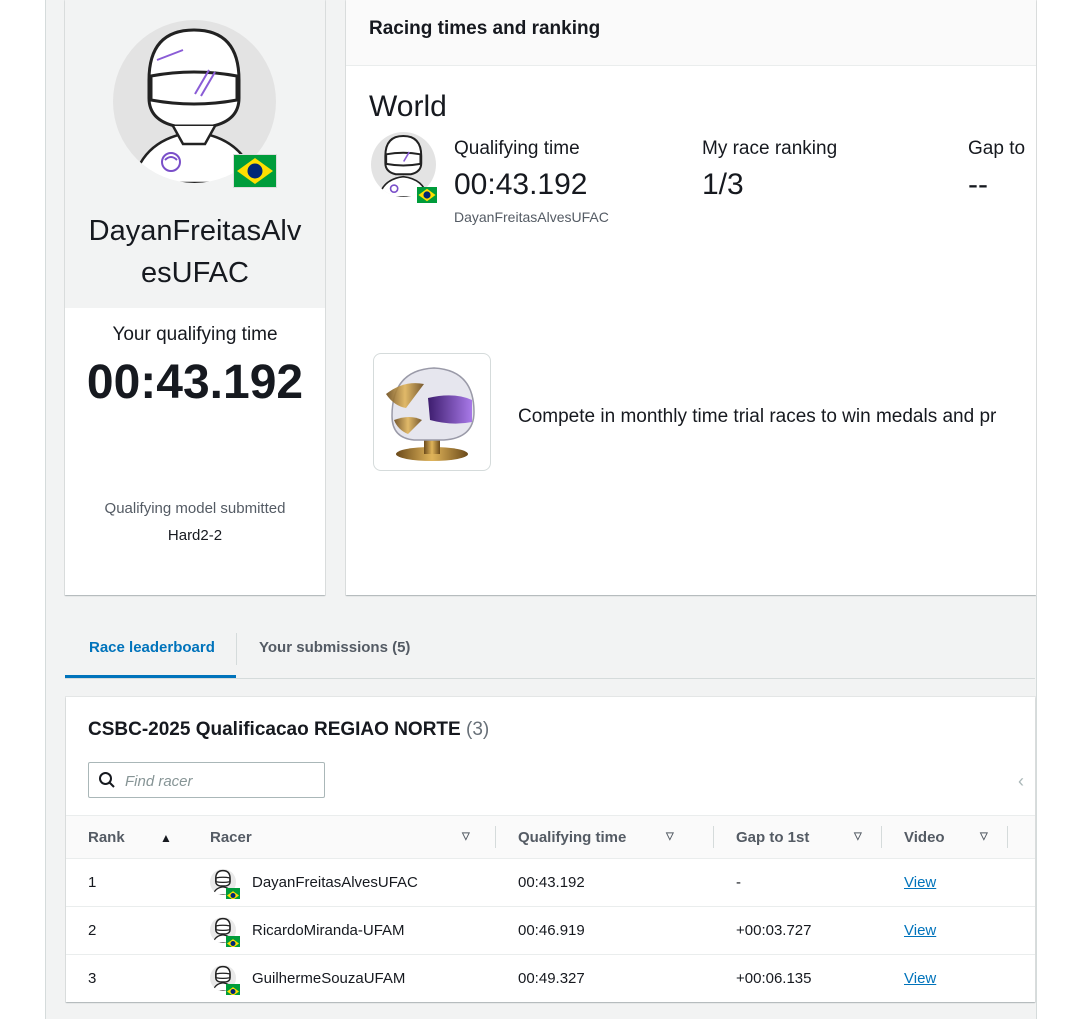 The height and width of the screenshot is (1019, 1080). Describe the element at coordinates (978, 184) in the screenshot. I see `stat-gap-value: --` at that location.